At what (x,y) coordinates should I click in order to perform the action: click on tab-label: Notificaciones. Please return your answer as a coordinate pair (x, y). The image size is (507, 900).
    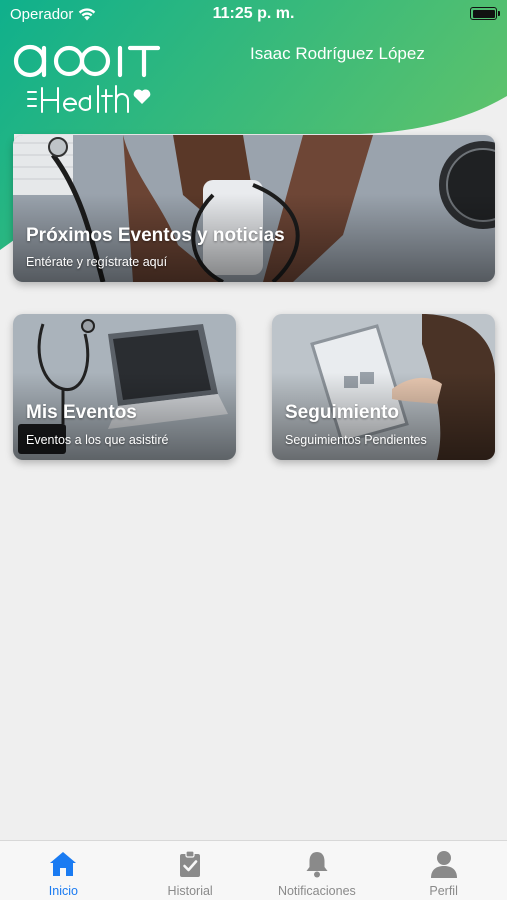
    Looking at the image, I should click on (316, 891).